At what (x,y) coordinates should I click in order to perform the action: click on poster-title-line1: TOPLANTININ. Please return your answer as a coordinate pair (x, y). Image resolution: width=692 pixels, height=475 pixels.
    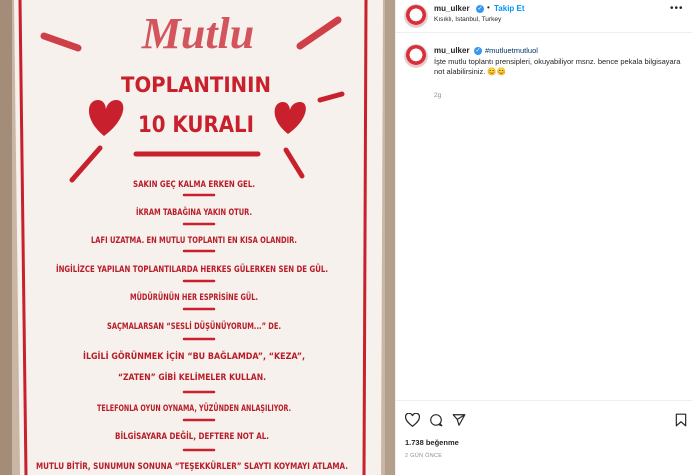
    Looking at the image, I should click on (196, 85).